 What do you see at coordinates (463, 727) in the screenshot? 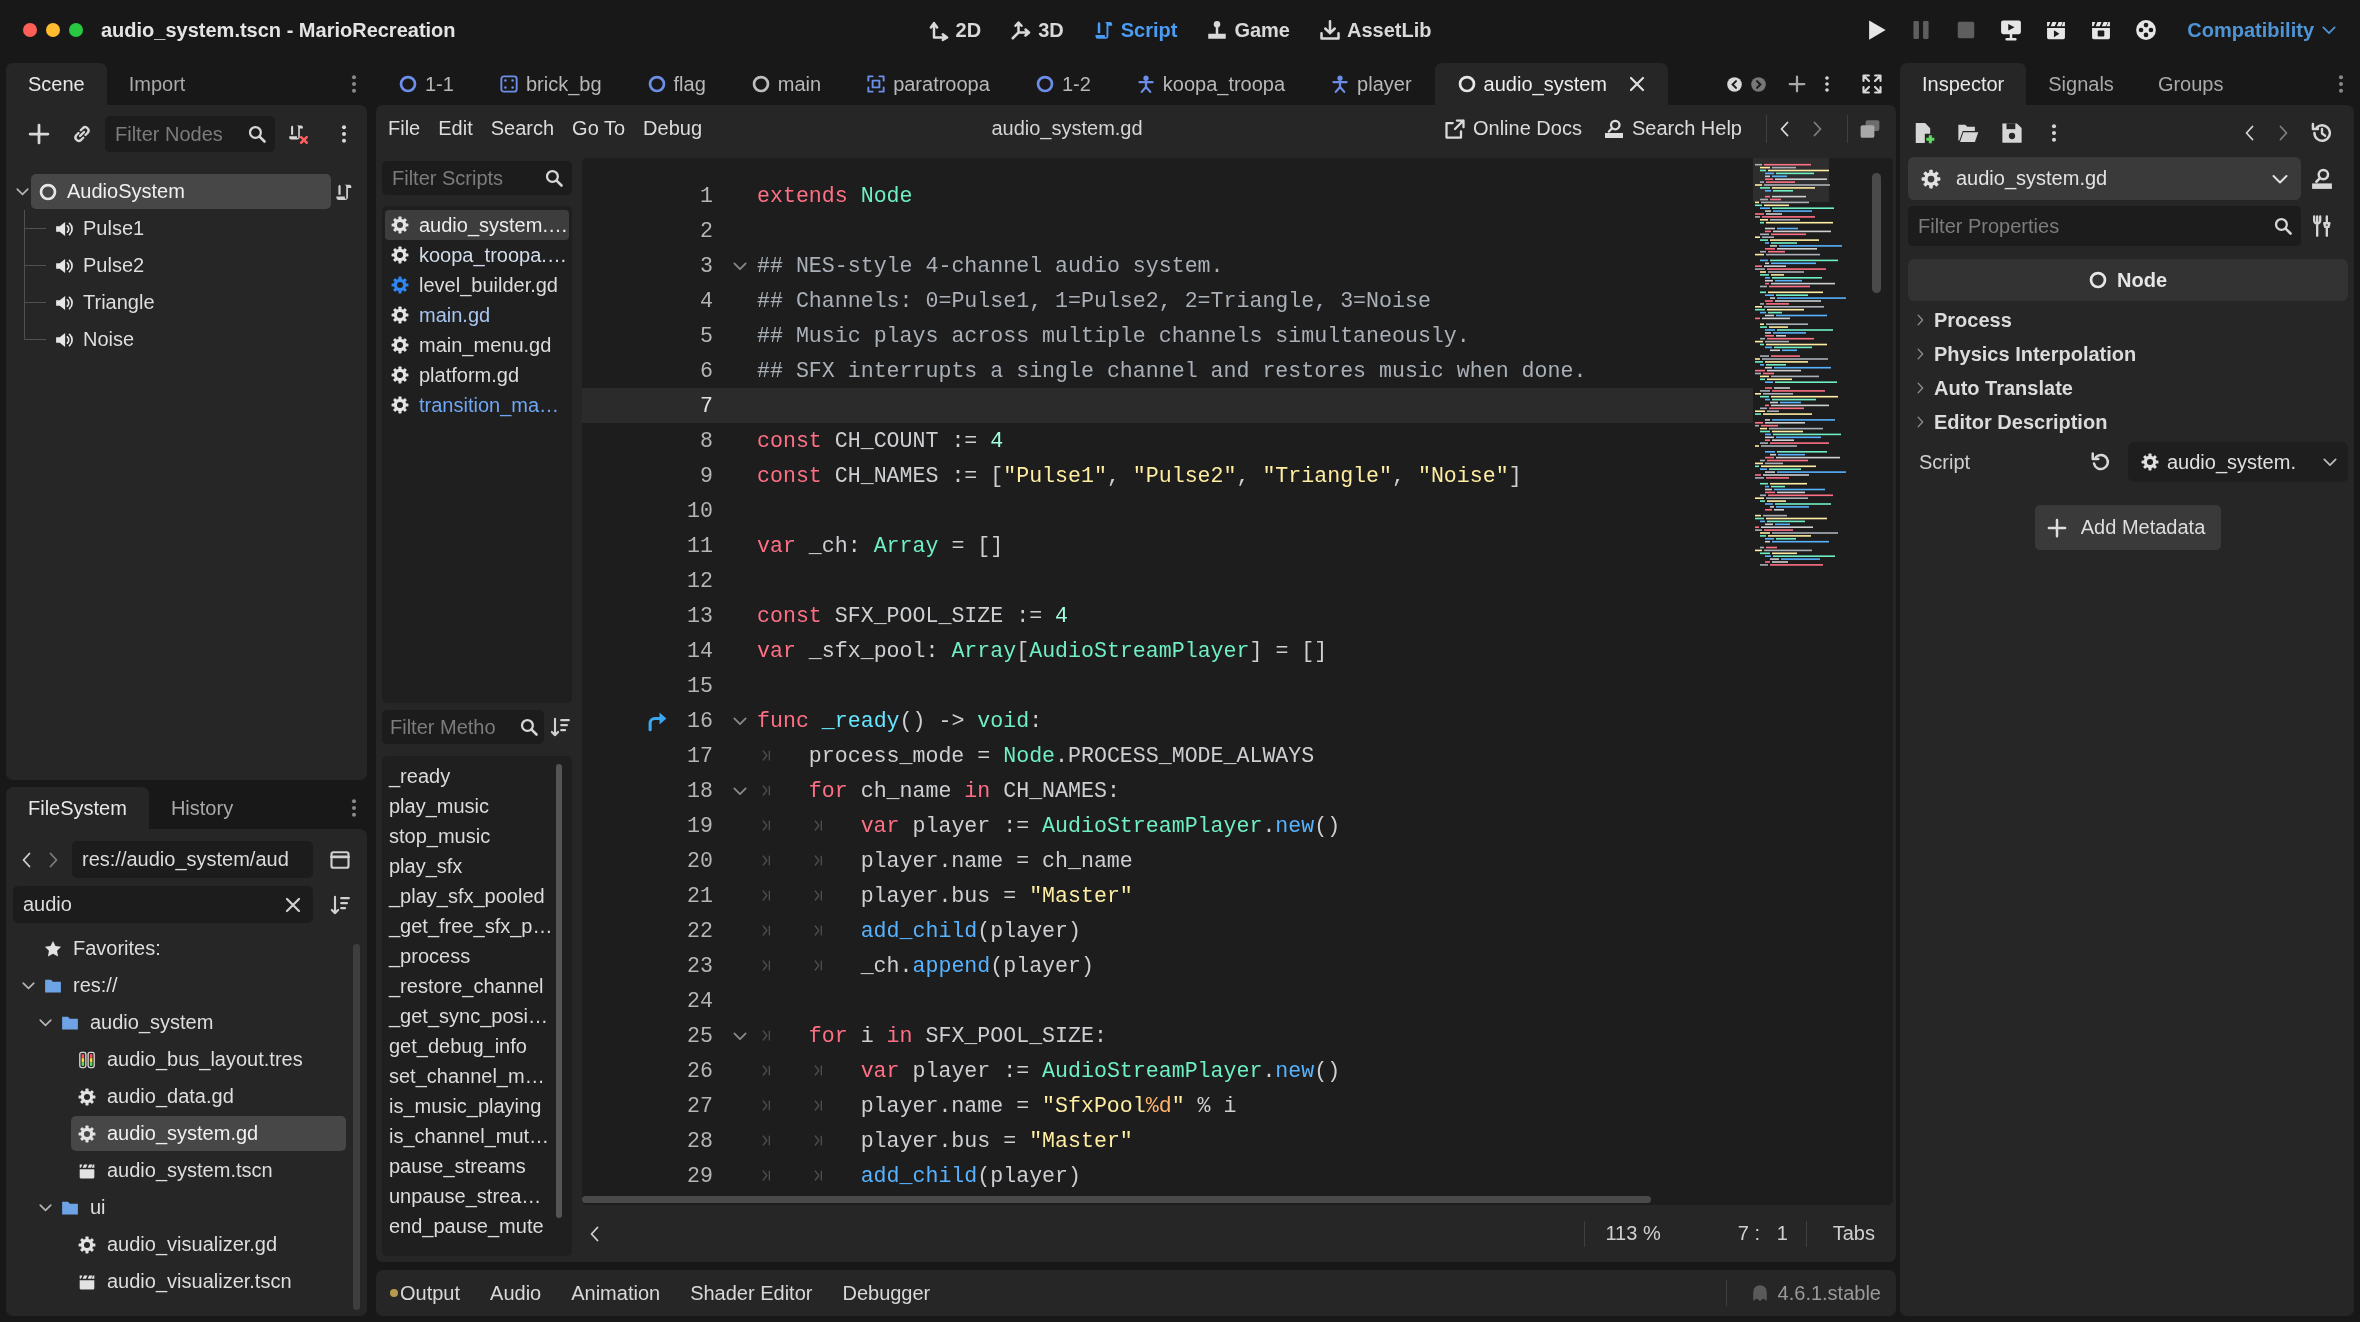
I see `filter-methods-field: Filter Metho` at bounding box center [463, 727].